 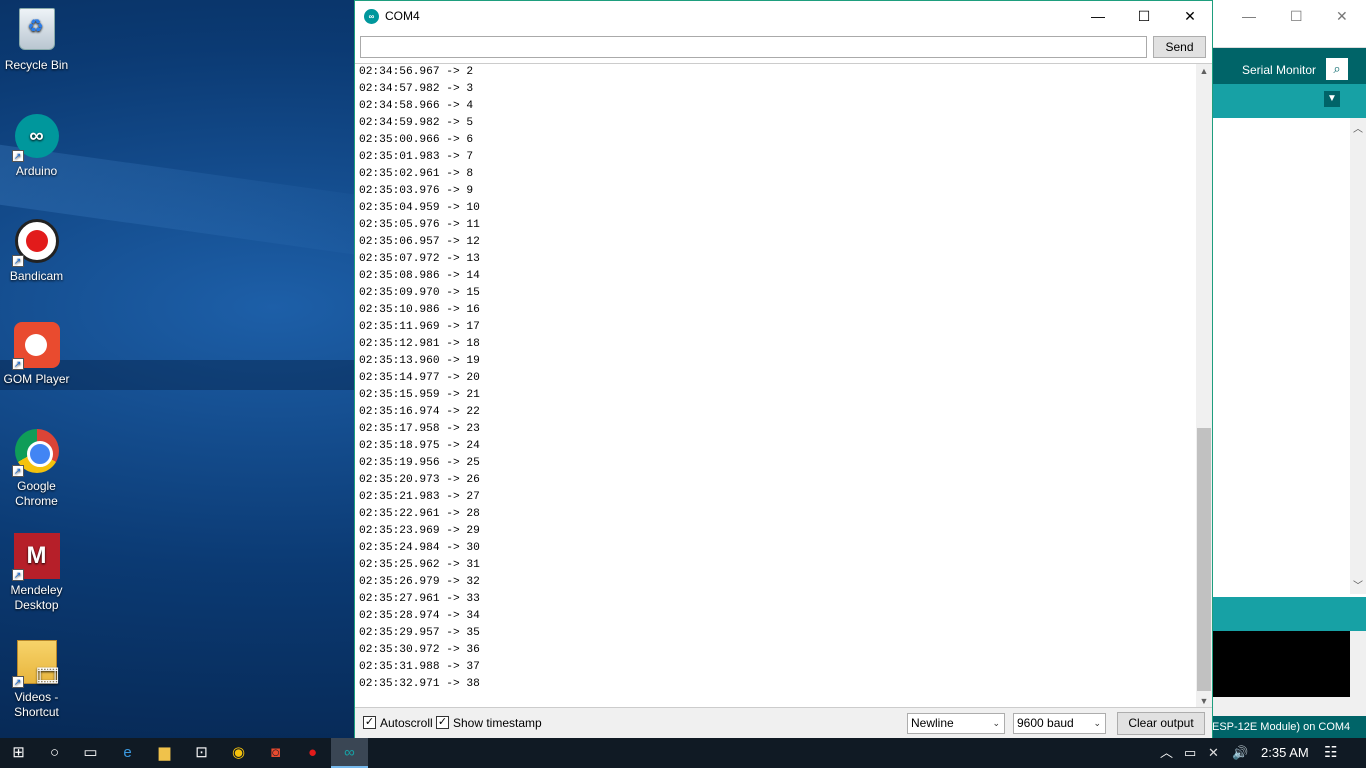 I want to click on arduino-icon: ∞ ↗, so click(x=35, y=138).